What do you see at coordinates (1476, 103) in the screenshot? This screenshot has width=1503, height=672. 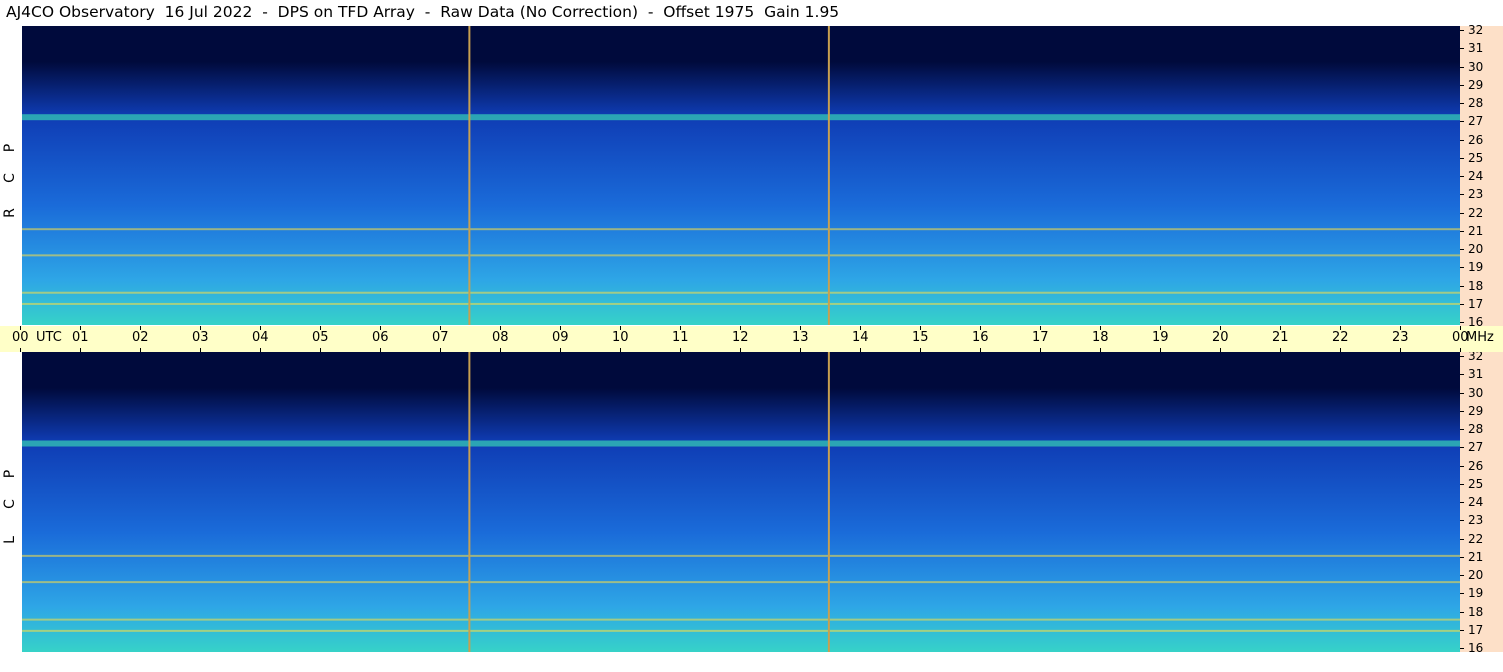 I see `freq-tick-label: 28` at bounding box center [1476, 103].